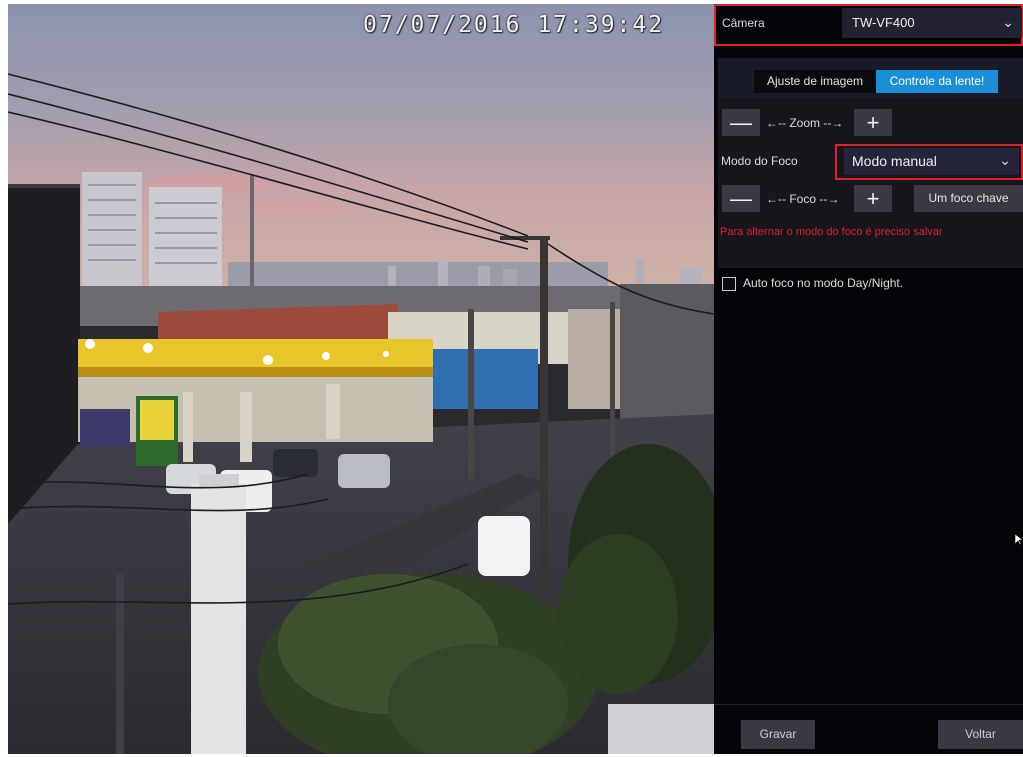  What do you see at coordinates (815, 81) in the screenshot?
I see `tab-image-adjust: Ajuste de imagem` at bounding box center [815, 81].